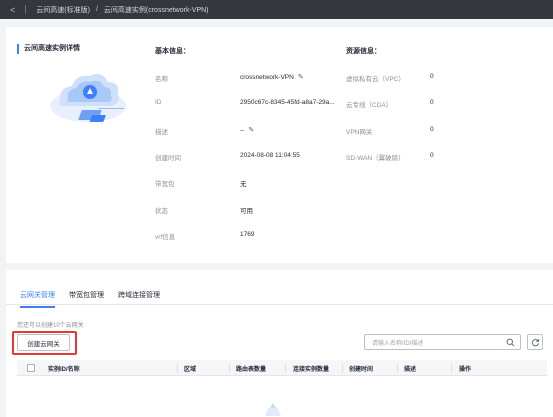 Image resolution: width=553 pixels, height=417 pixels. I want to click on search-placeholder: 请输入名称/ID/描述, so click(398, 343).